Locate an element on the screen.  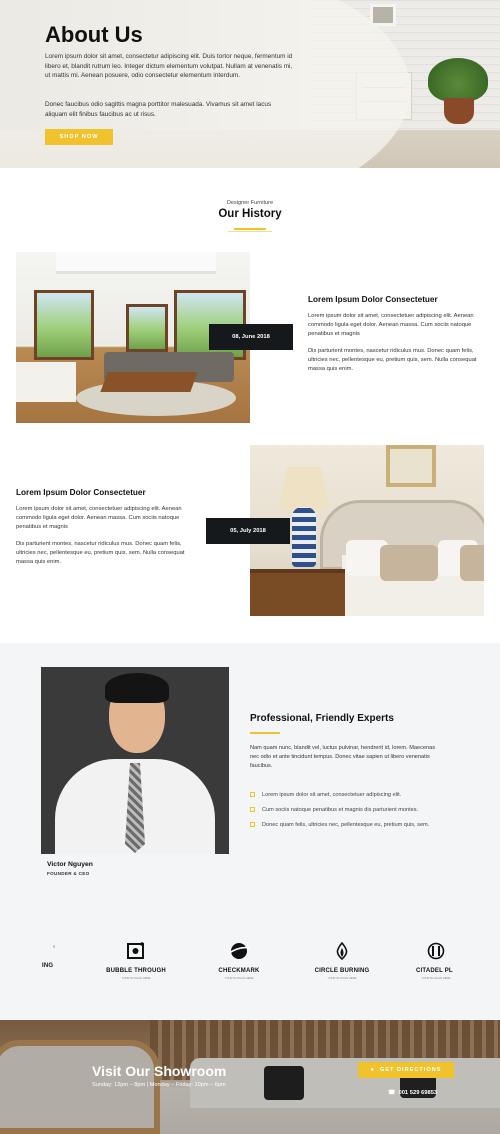
camera-logo-icon is located at coordinates (135, 950).